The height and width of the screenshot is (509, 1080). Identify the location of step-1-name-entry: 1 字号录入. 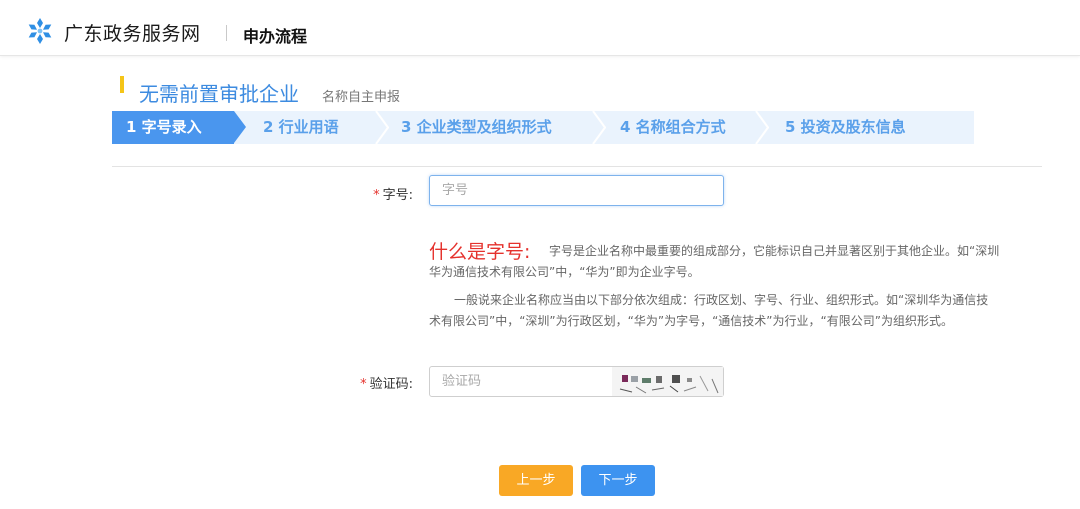
(164, 127).